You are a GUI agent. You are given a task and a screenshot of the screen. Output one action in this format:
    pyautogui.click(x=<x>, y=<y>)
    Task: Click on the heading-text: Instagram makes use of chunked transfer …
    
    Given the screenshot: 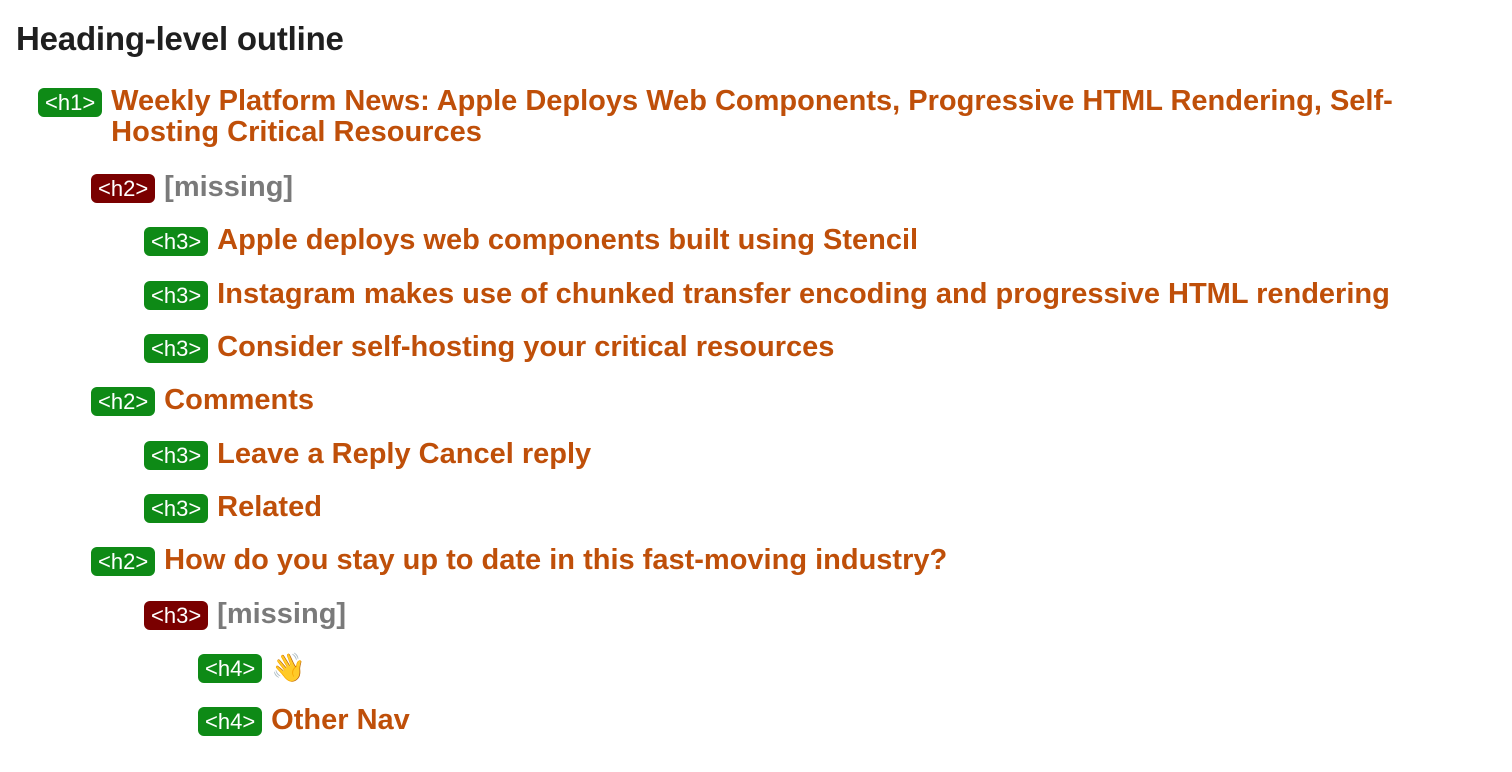 What is the action you would take?
    pyautogui.click(x=803, y=294)
    